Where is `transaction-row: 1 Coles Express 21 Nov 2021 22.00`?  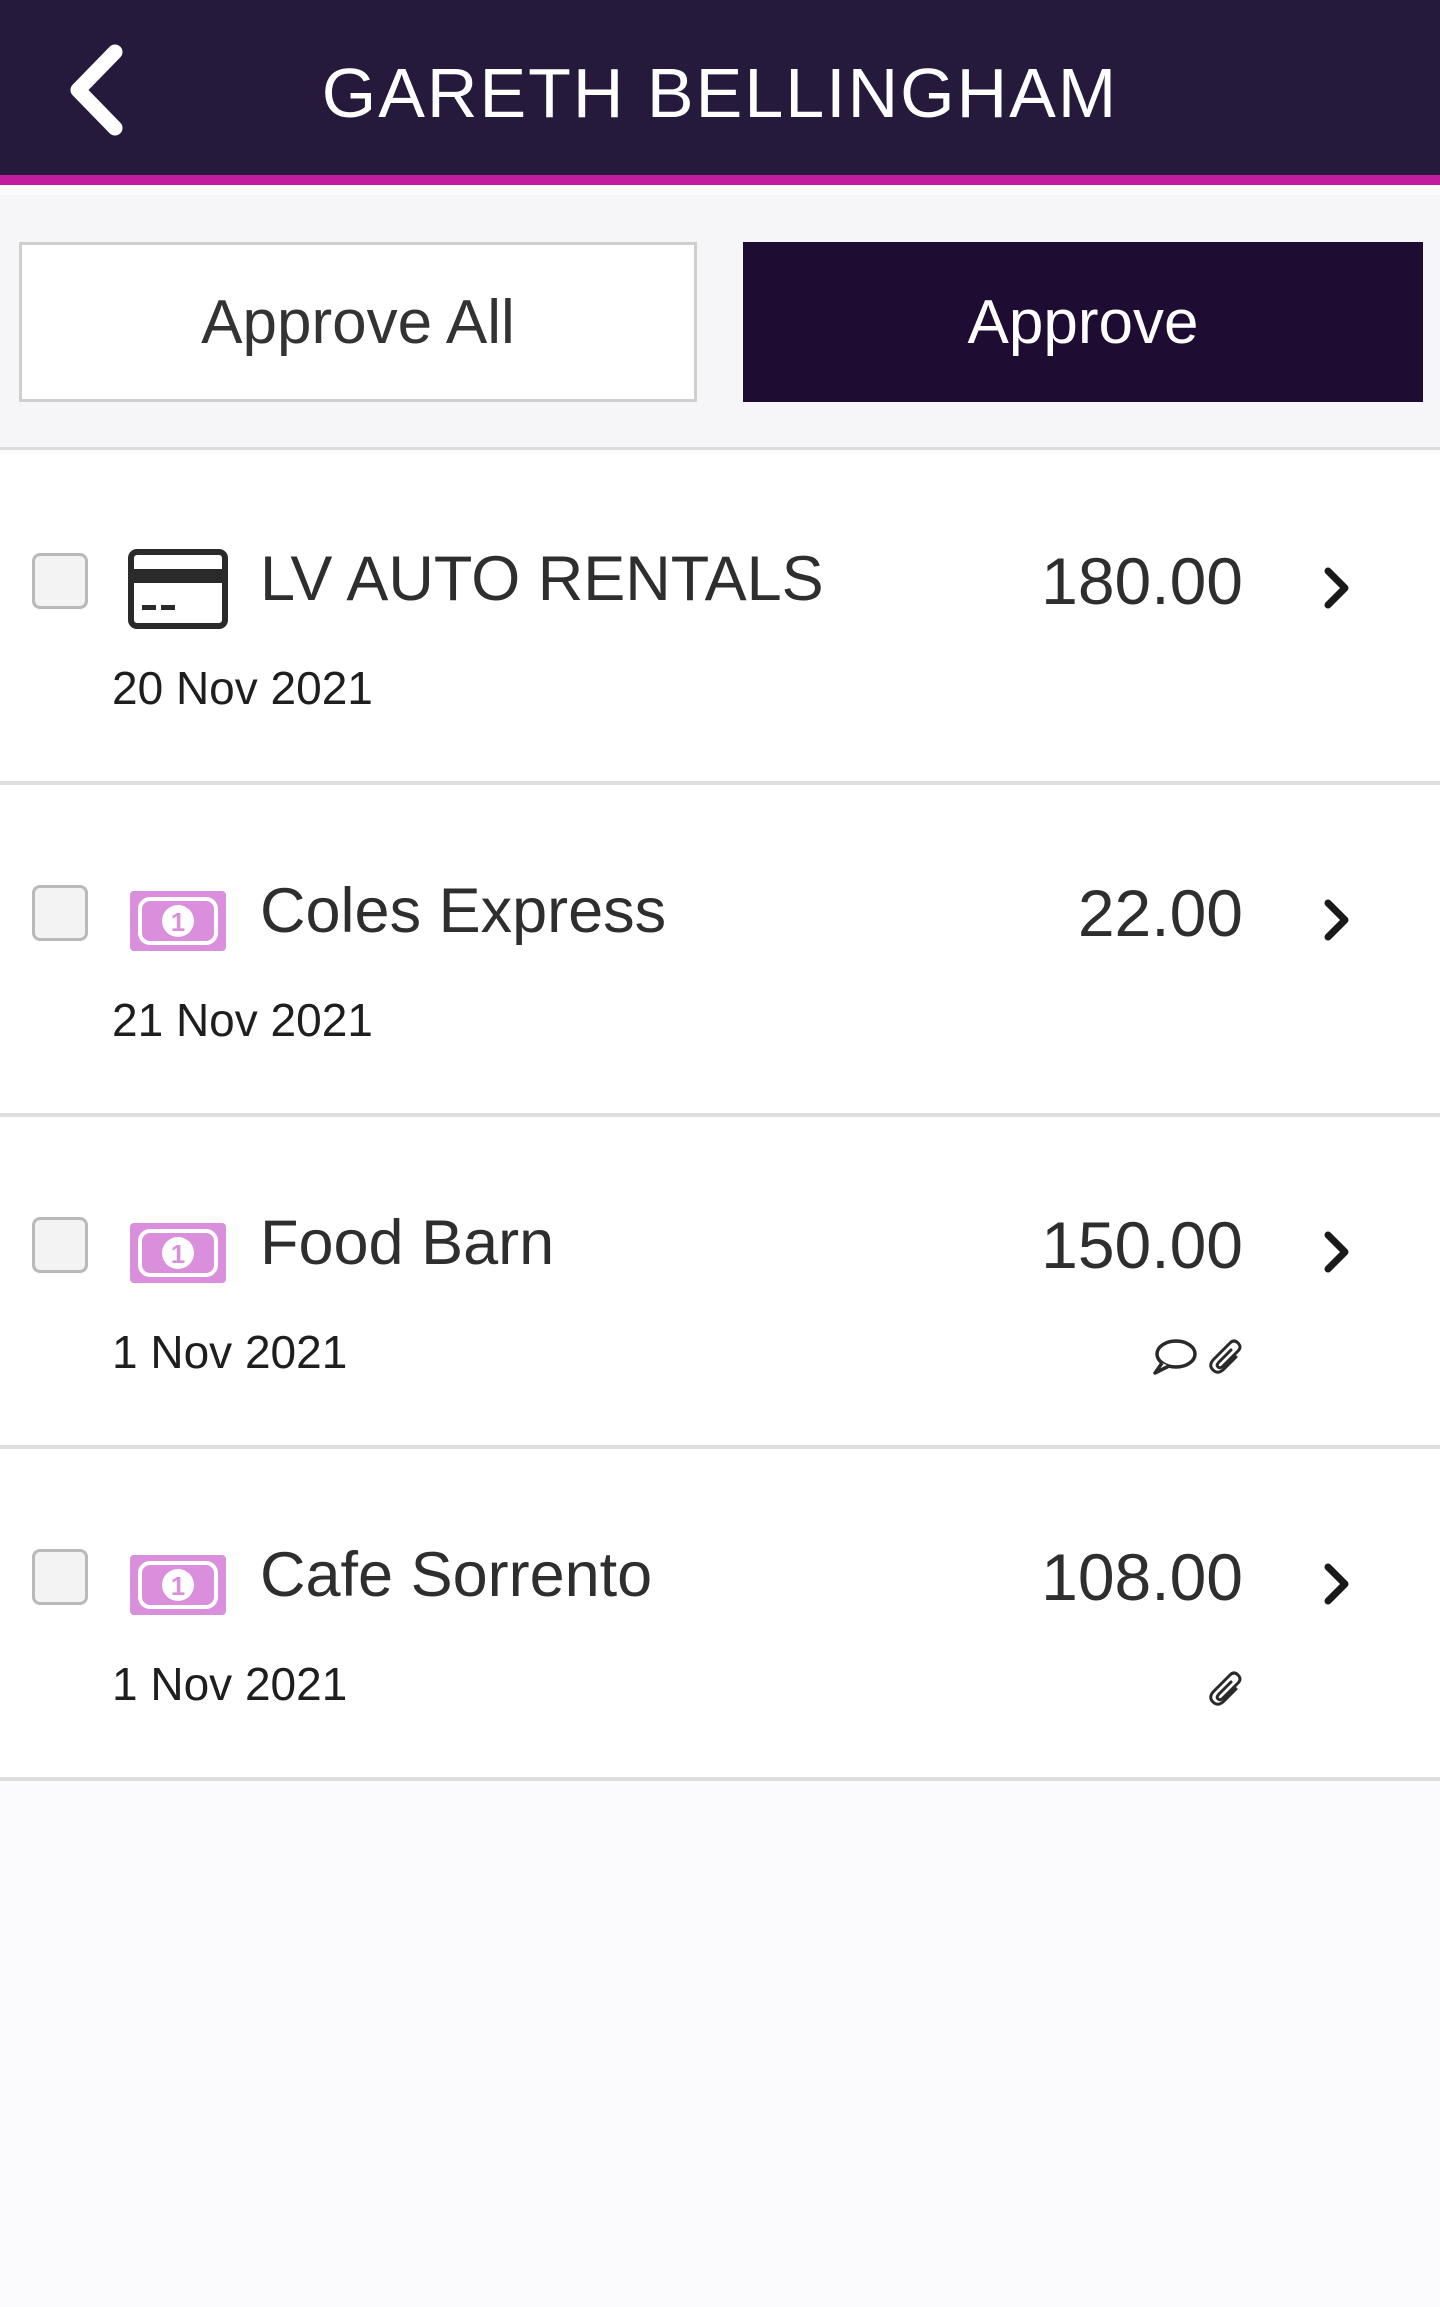
transaction-row: 1 Coles Express 21 Nov 2021 22.00 is located at coordinates (720, 951).